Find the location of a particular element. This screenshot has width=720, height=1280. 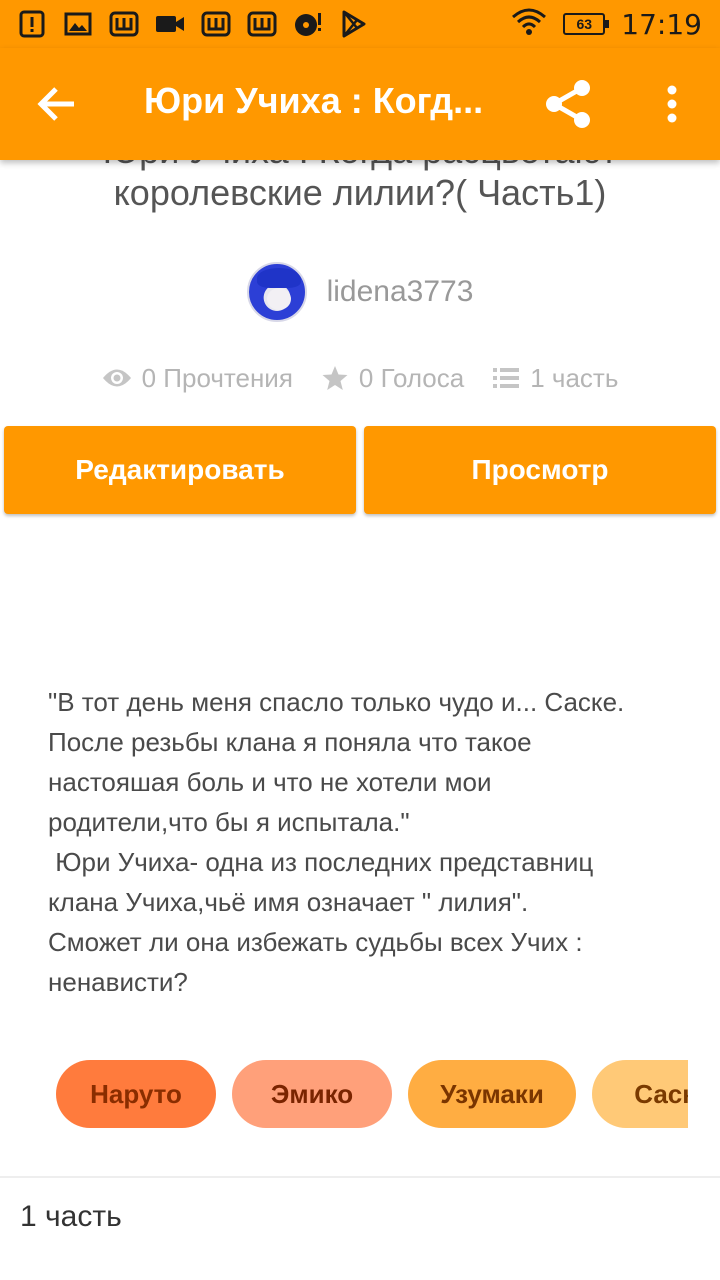

reads-stat: 0 Прочтения is located at coordinates (197, 378).